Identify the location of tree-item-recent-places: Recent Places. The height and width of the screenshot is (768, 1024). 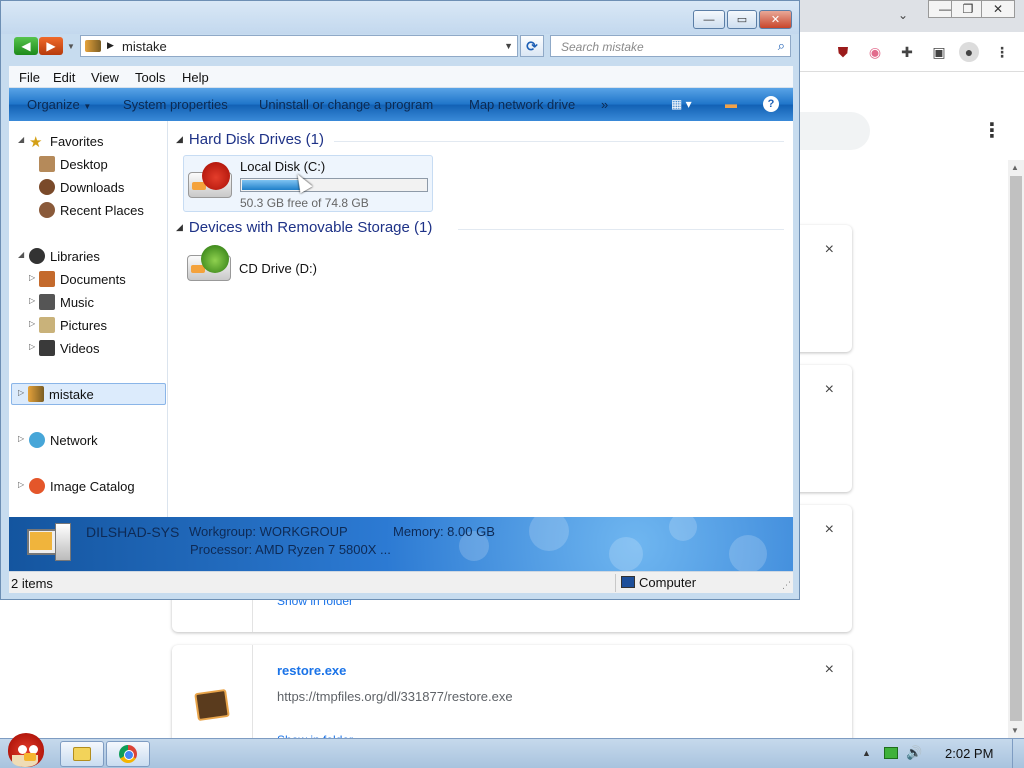
(88, 210).